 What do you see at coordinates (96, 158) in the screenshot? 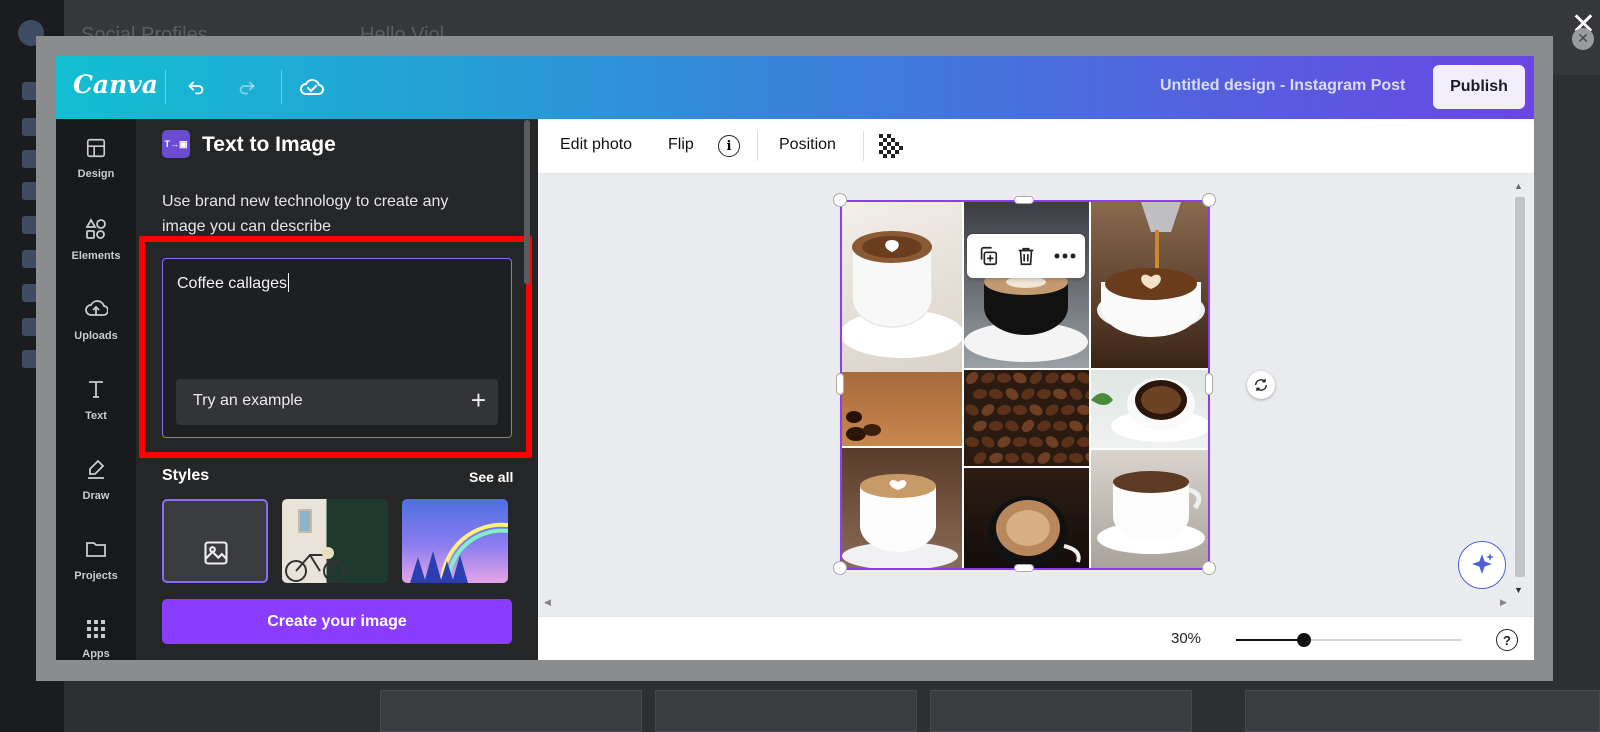
I see `rail-item-design: Design` at bounding box center [96, 158].